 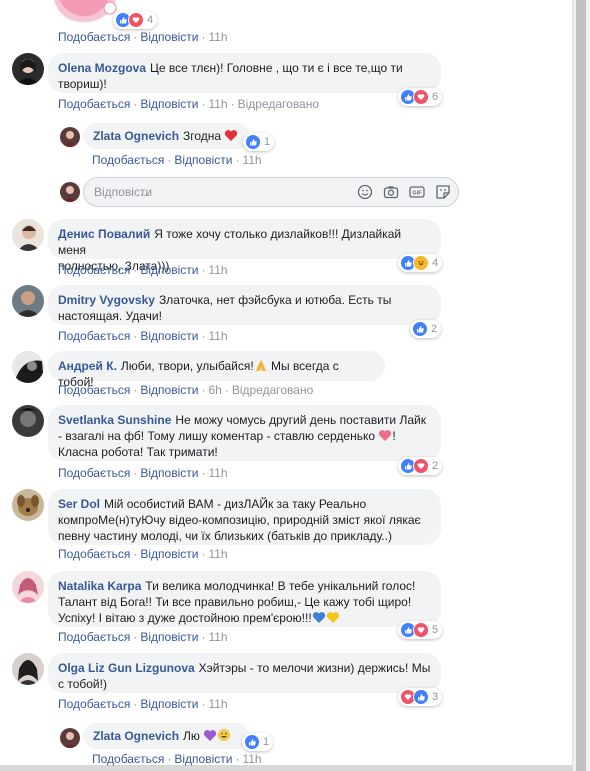 I want to click on horizontal-scrollbar, so click(x=286, y=768).